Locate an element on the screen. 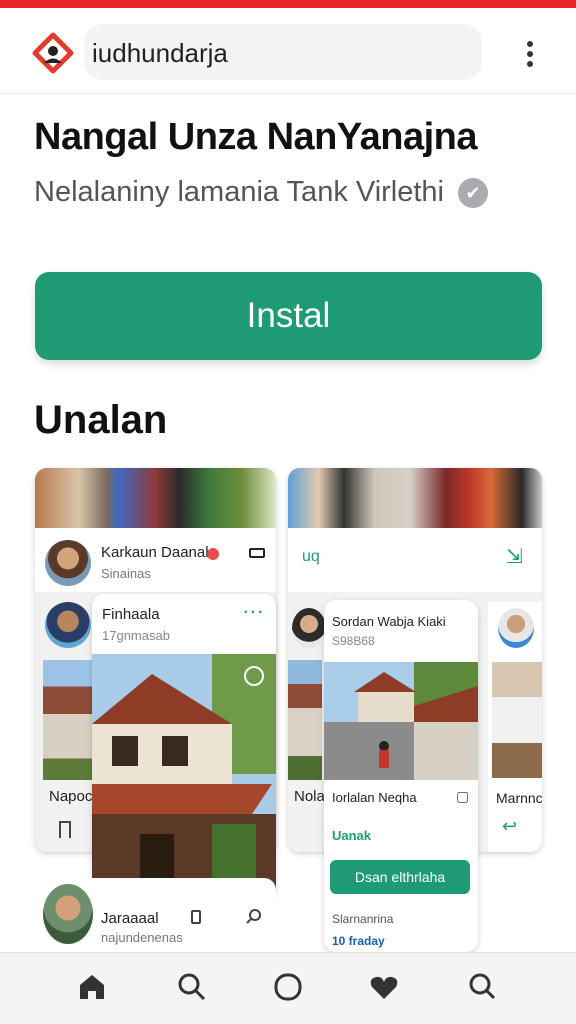 The image size is (576, 1024). post-time: 17gnmasab is located at coordinates (136, 635).